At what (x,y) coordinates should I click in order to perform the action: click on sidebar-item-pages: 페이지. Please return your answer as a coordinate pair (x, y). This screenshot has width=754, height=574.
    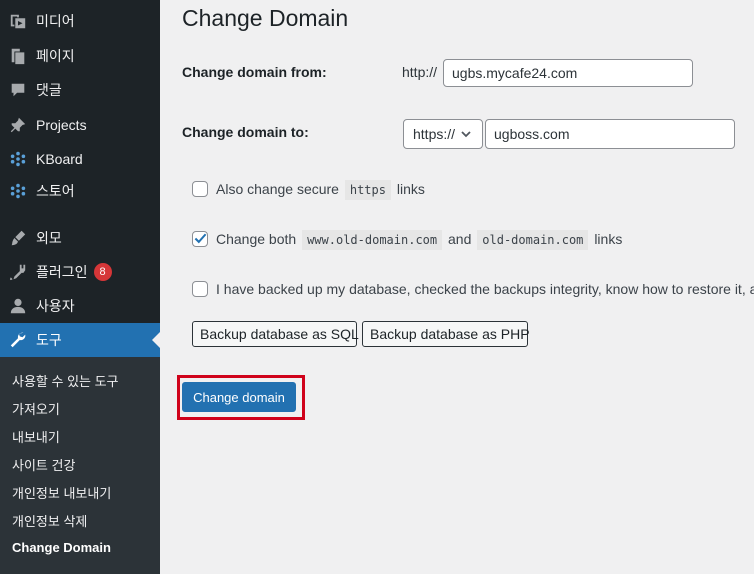
    Looking at the image, I should click on (80, 56).